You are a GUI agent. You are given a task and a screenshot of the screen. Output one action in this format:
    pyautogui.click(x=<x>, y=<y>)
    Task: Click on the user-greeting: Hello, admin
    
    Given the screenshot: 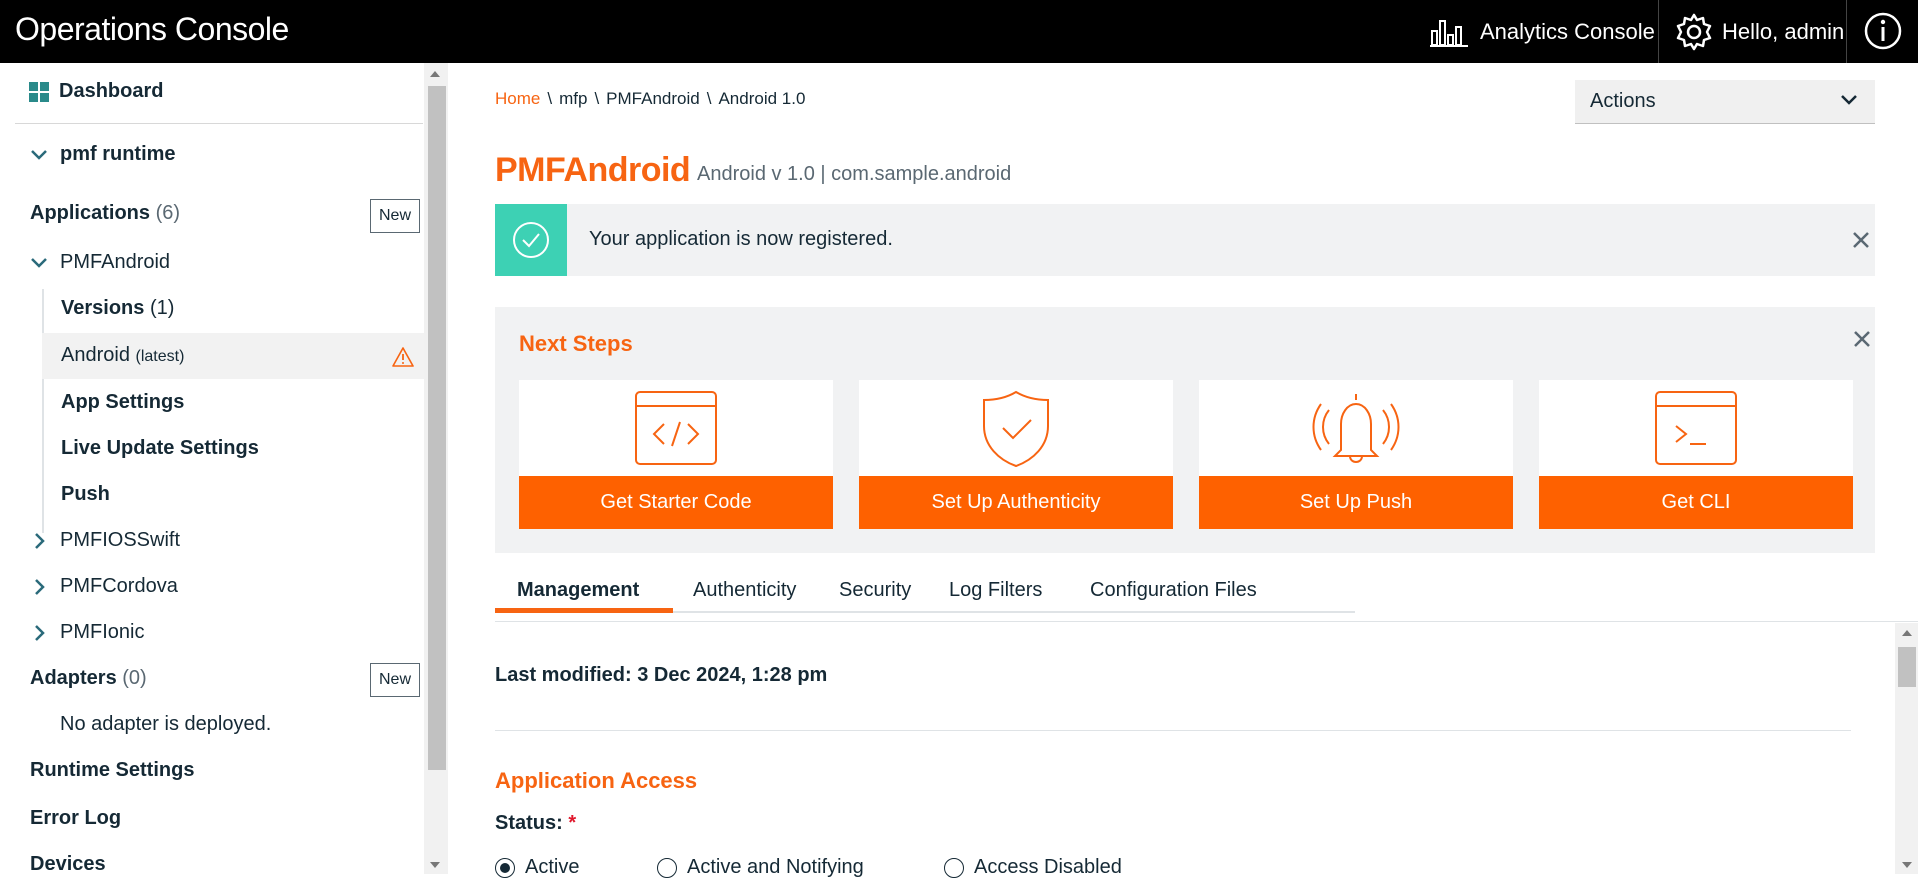 What is the action you would take?
    pyautogui.click(x=1783, y=31)
    